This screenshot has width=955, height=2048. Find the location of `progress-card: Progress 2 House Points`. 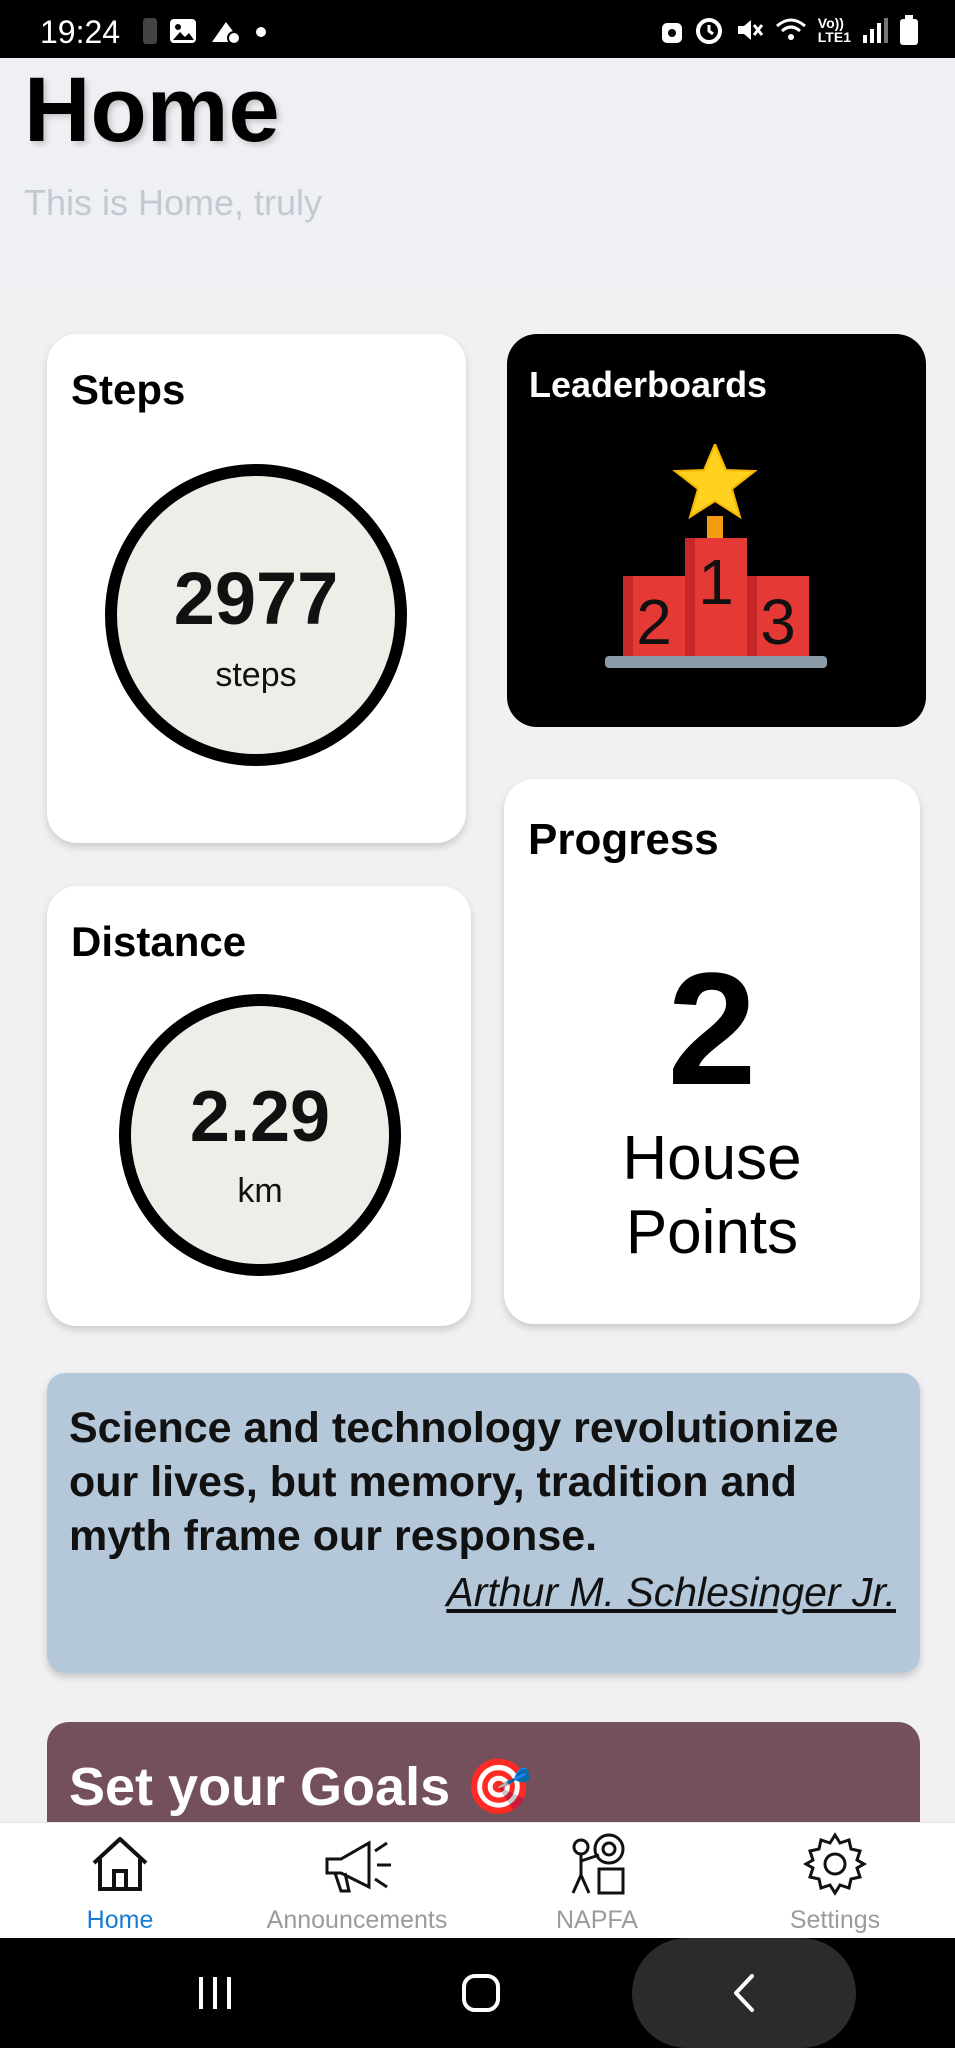

progress-card: Progress 2 House Points is located at coordinates (712, 1051).